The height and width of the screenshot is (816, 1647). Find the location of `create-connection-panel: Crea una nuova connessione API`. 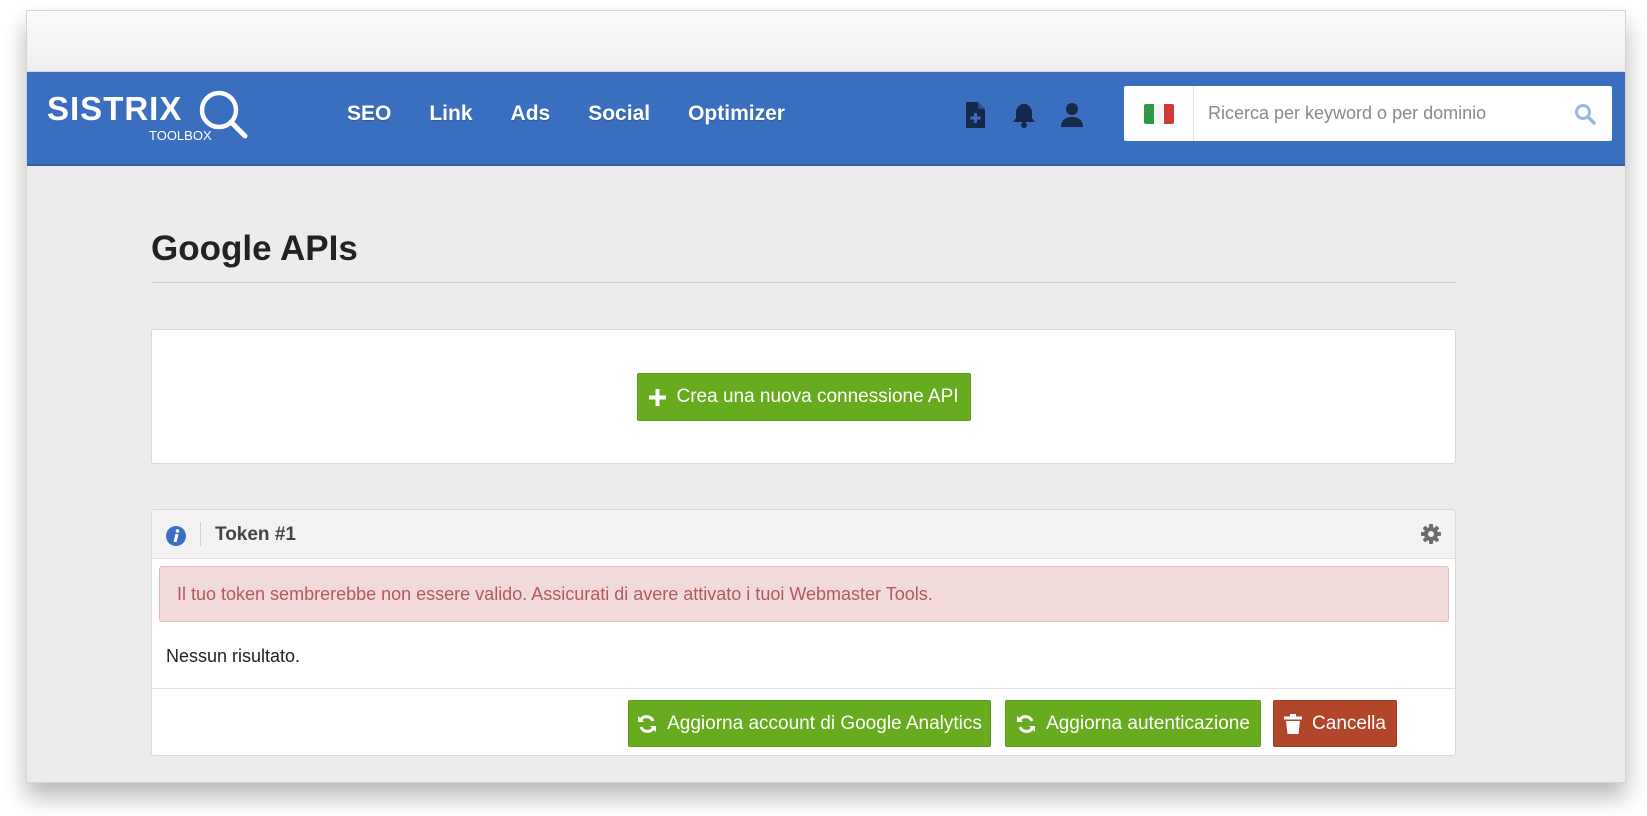

create-connection-panel: Crea una nuova connessione API is located at coordinates (803, 396).